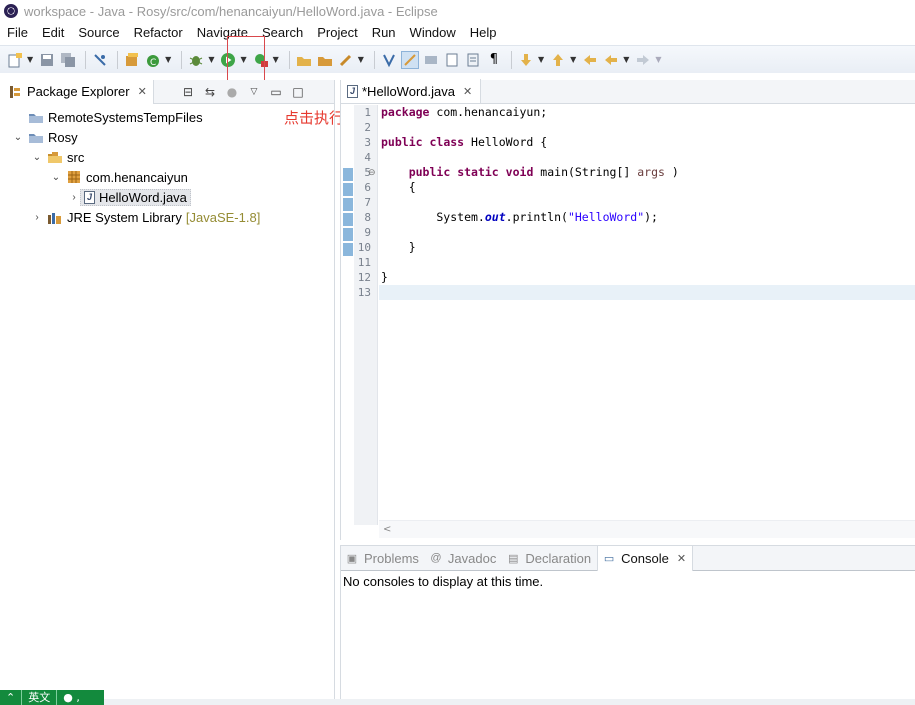 Image resolution: width=915 pixels, height=705 pixels. Describe the element at coordinates (408, 91) in the screenshot. I see `editor-tab-label: *HelloWord.java` at that location.